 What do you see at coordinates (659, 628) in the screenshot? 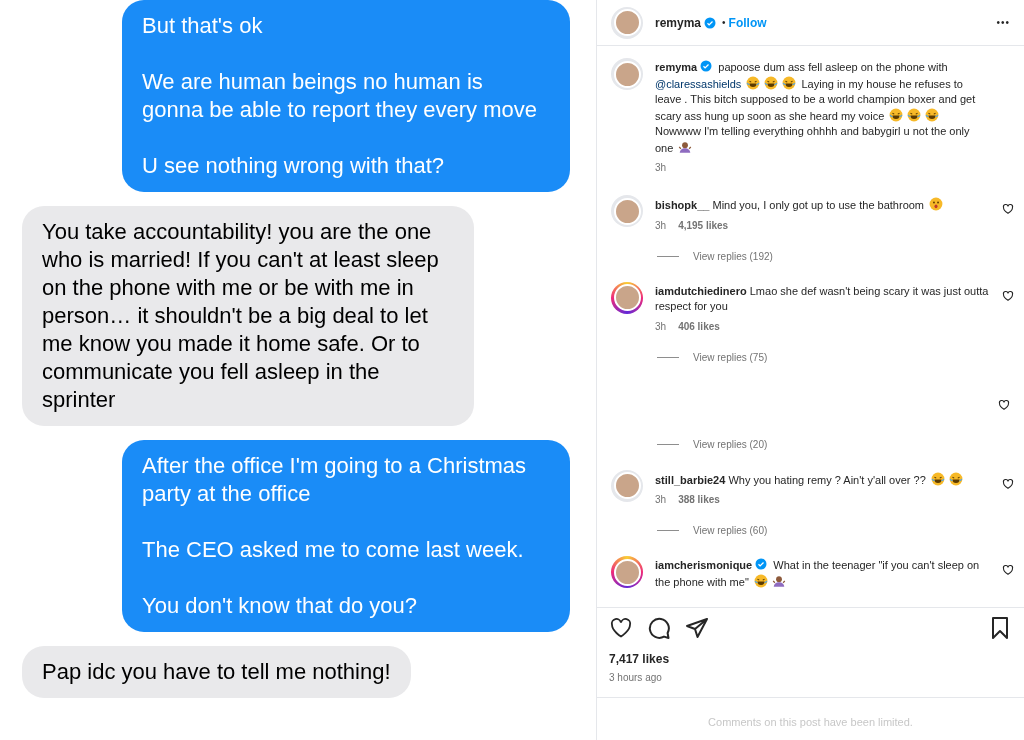
I see `comment-bubble-icon` at bounding box center [659, 628].